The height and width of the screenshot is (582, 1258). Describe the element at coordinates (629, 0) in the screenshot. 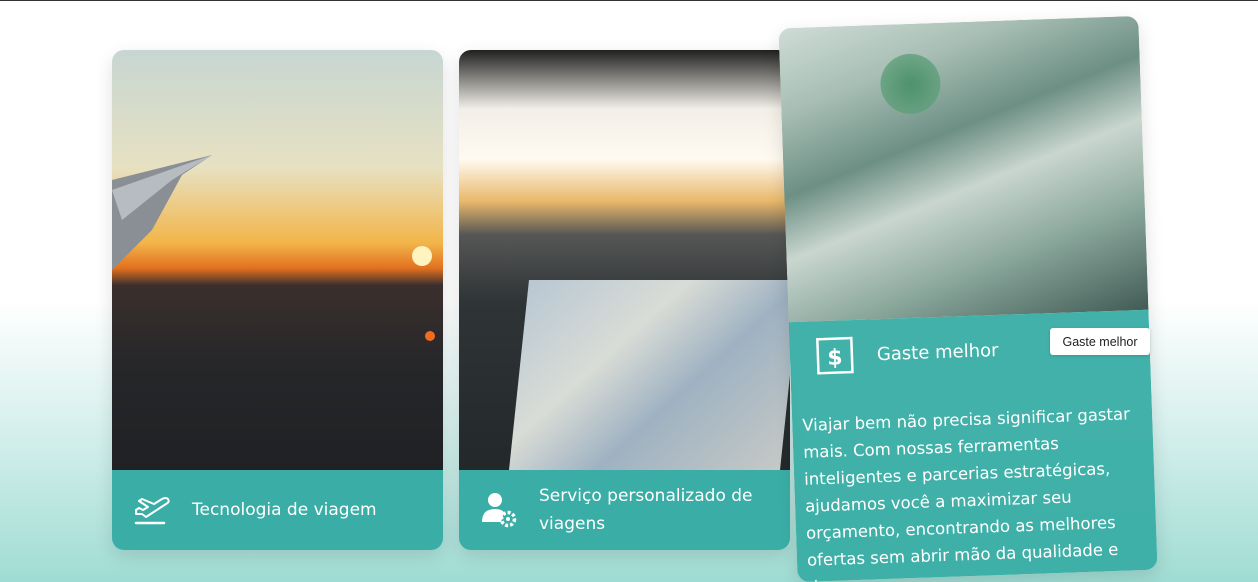

I see `top-divider` at that location.